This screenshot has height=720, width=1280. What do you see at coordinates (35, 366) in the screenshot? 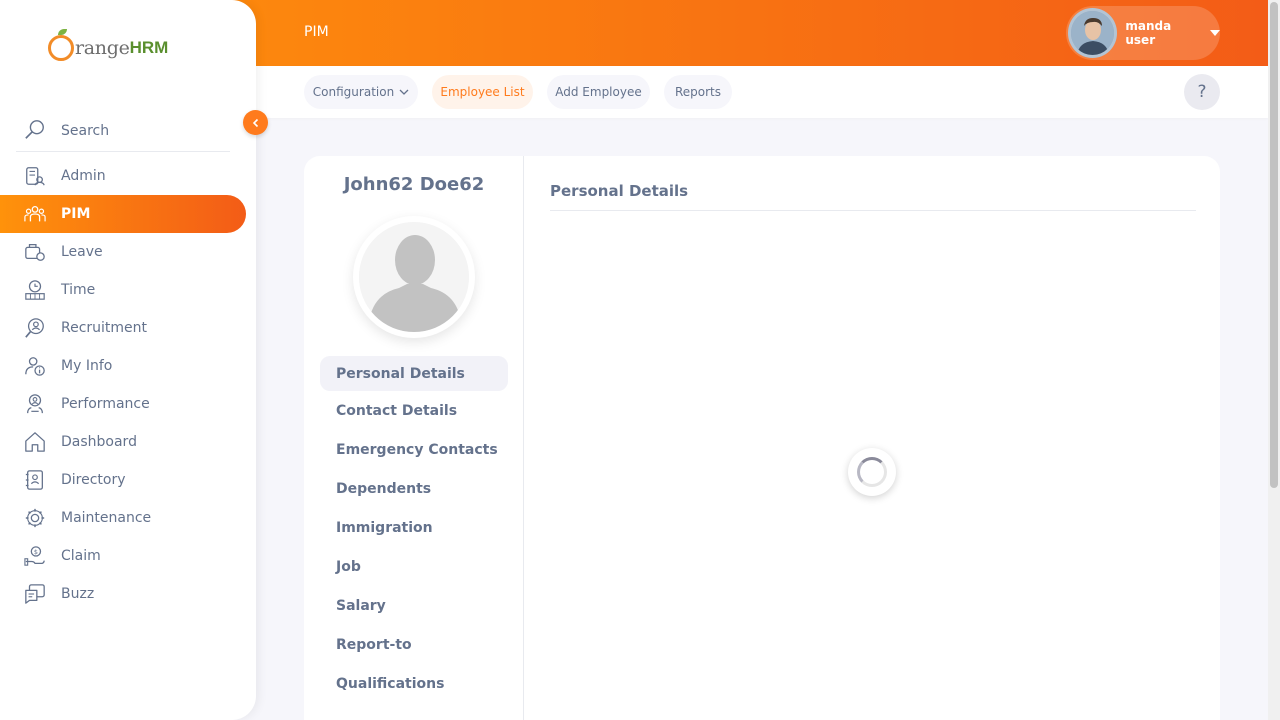
I see `my-info-icon` at bounding box center [35, 366].